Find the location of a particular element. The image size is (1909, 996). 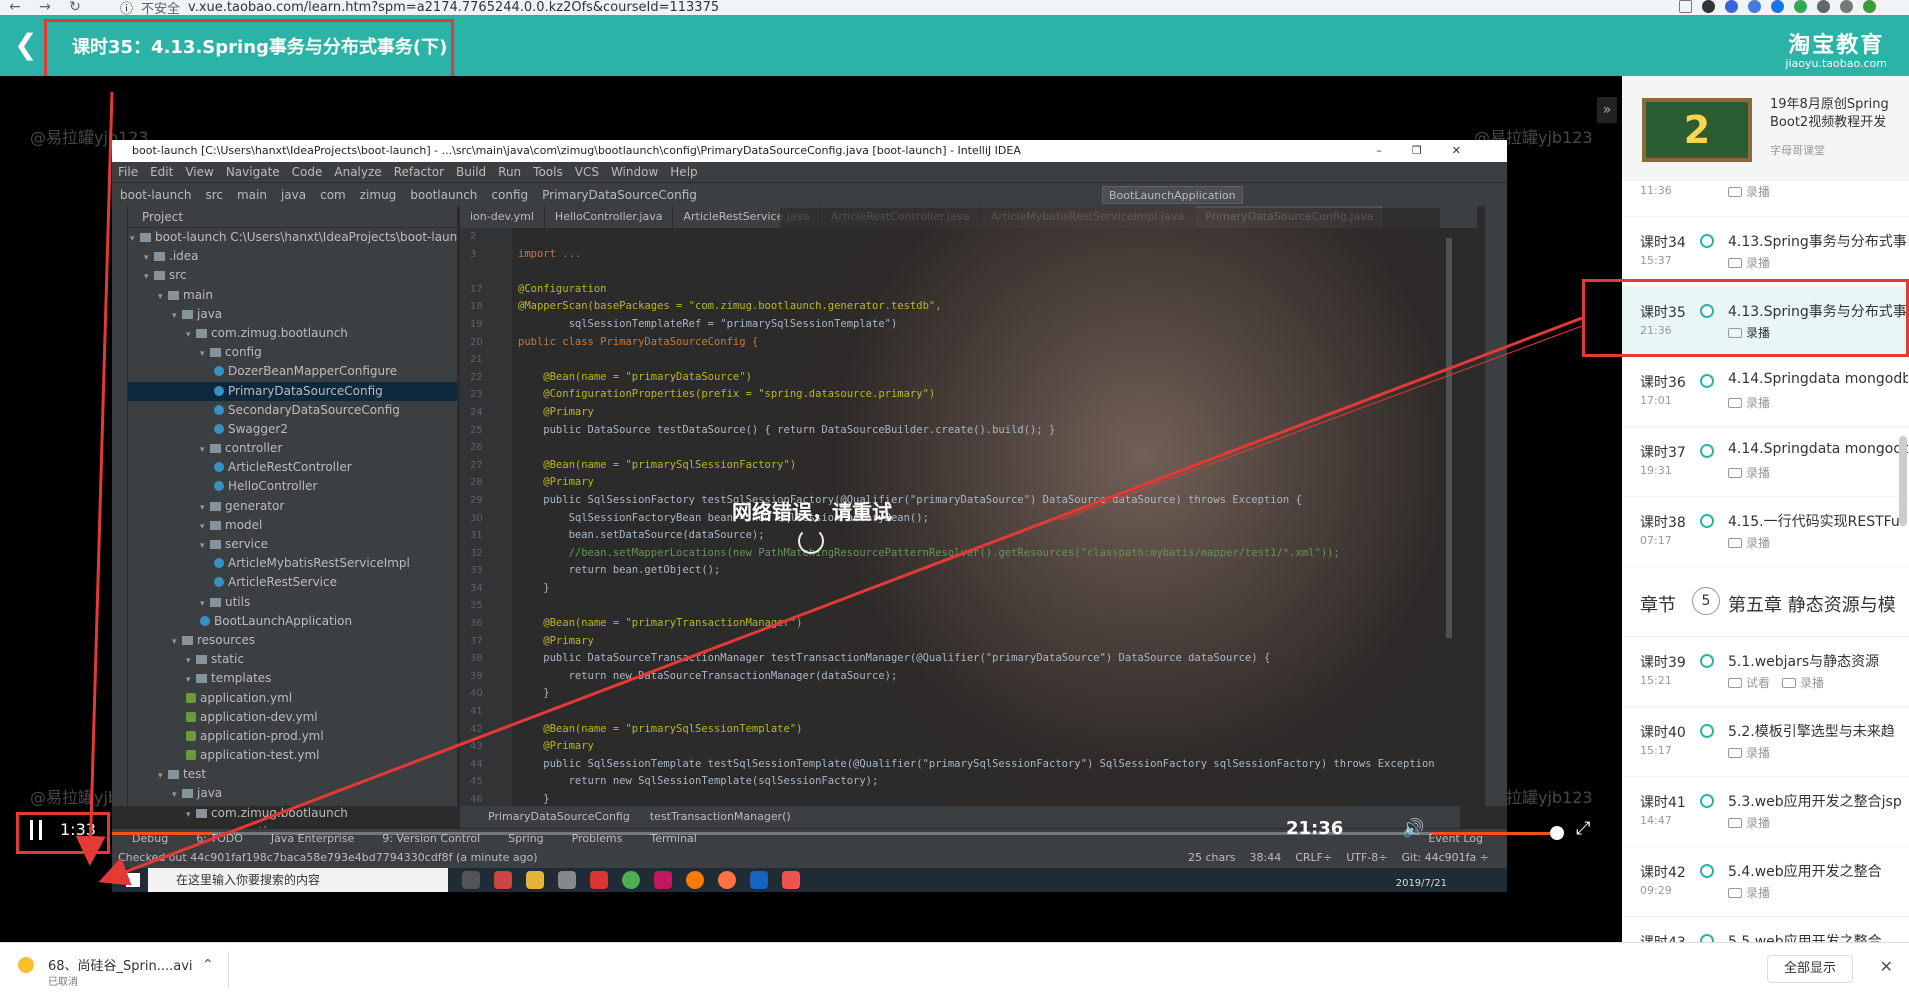

line-number: 30 is located at coordinates (476, 518).